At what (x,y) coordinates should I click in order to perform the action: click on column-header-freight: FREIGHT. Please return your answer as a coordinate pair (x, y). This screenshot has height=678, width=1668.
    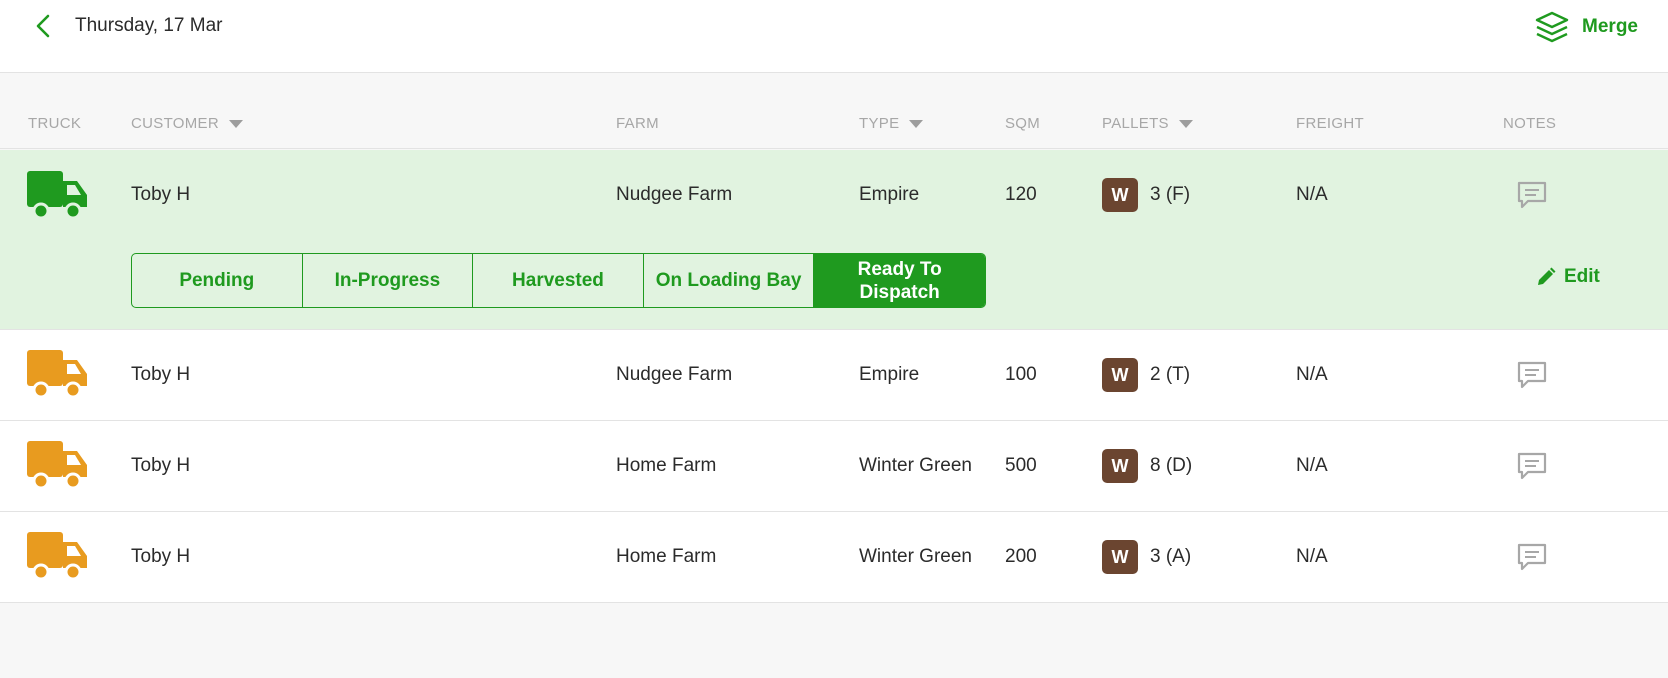
    Looking at the image, I should click on (1330, 123).